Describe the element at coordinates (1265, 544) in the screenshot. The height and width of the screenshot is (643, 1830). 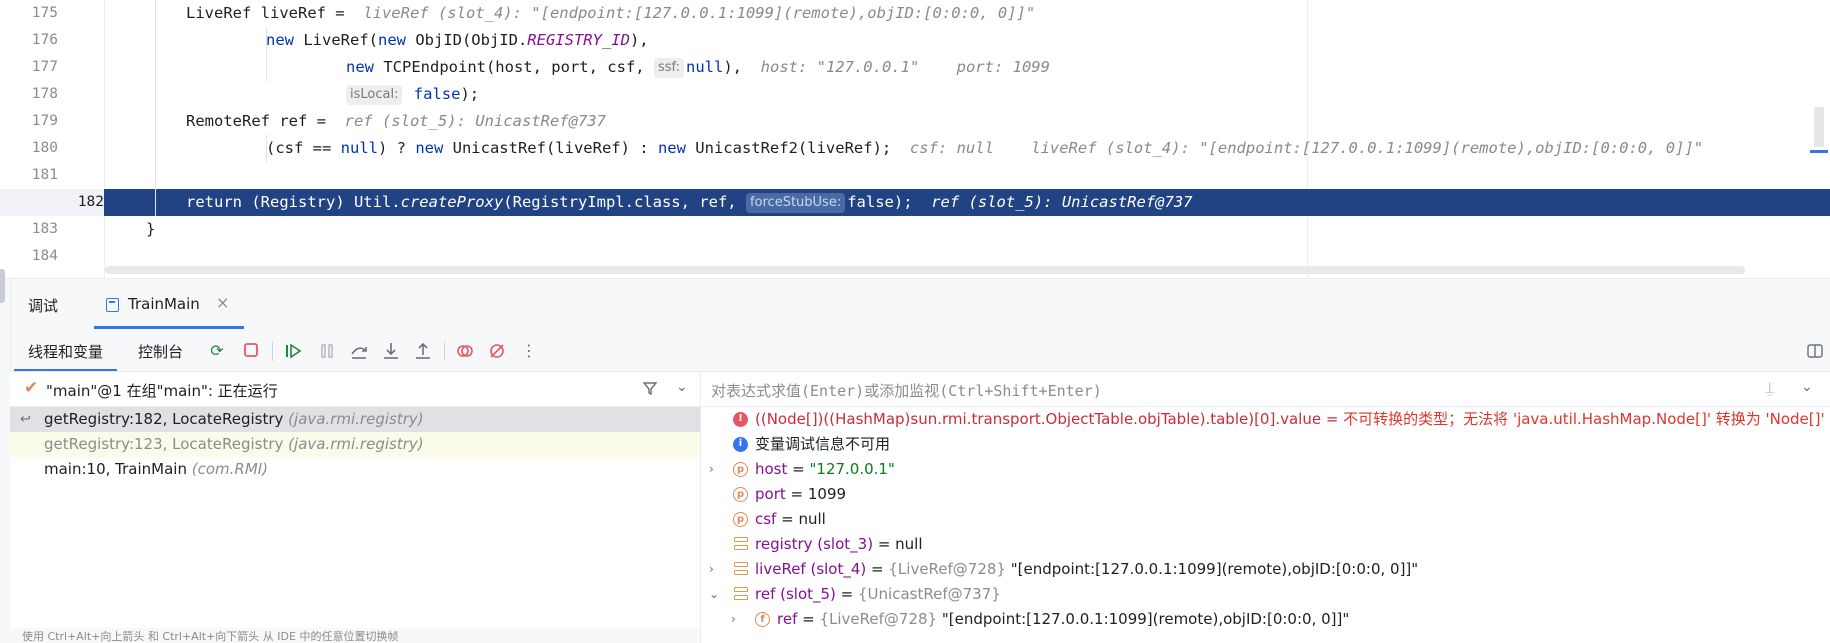
I see `variable-row: registry (slot_3) = null` at that location.